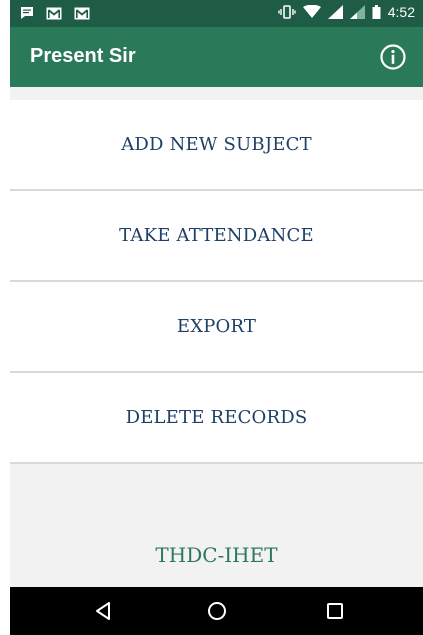 This screenshot has height=635, width=423. Describe the element at coordinates (287, 12) in the screenshot. I see `vibrate-icon` at that location.